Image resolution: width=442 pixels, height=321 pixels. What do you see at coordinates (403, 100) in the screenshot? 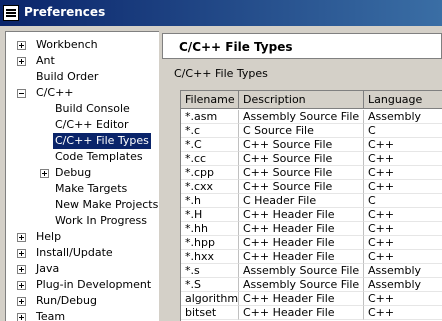
I see `column-header-language: Language` at bounding box center [403, 100].